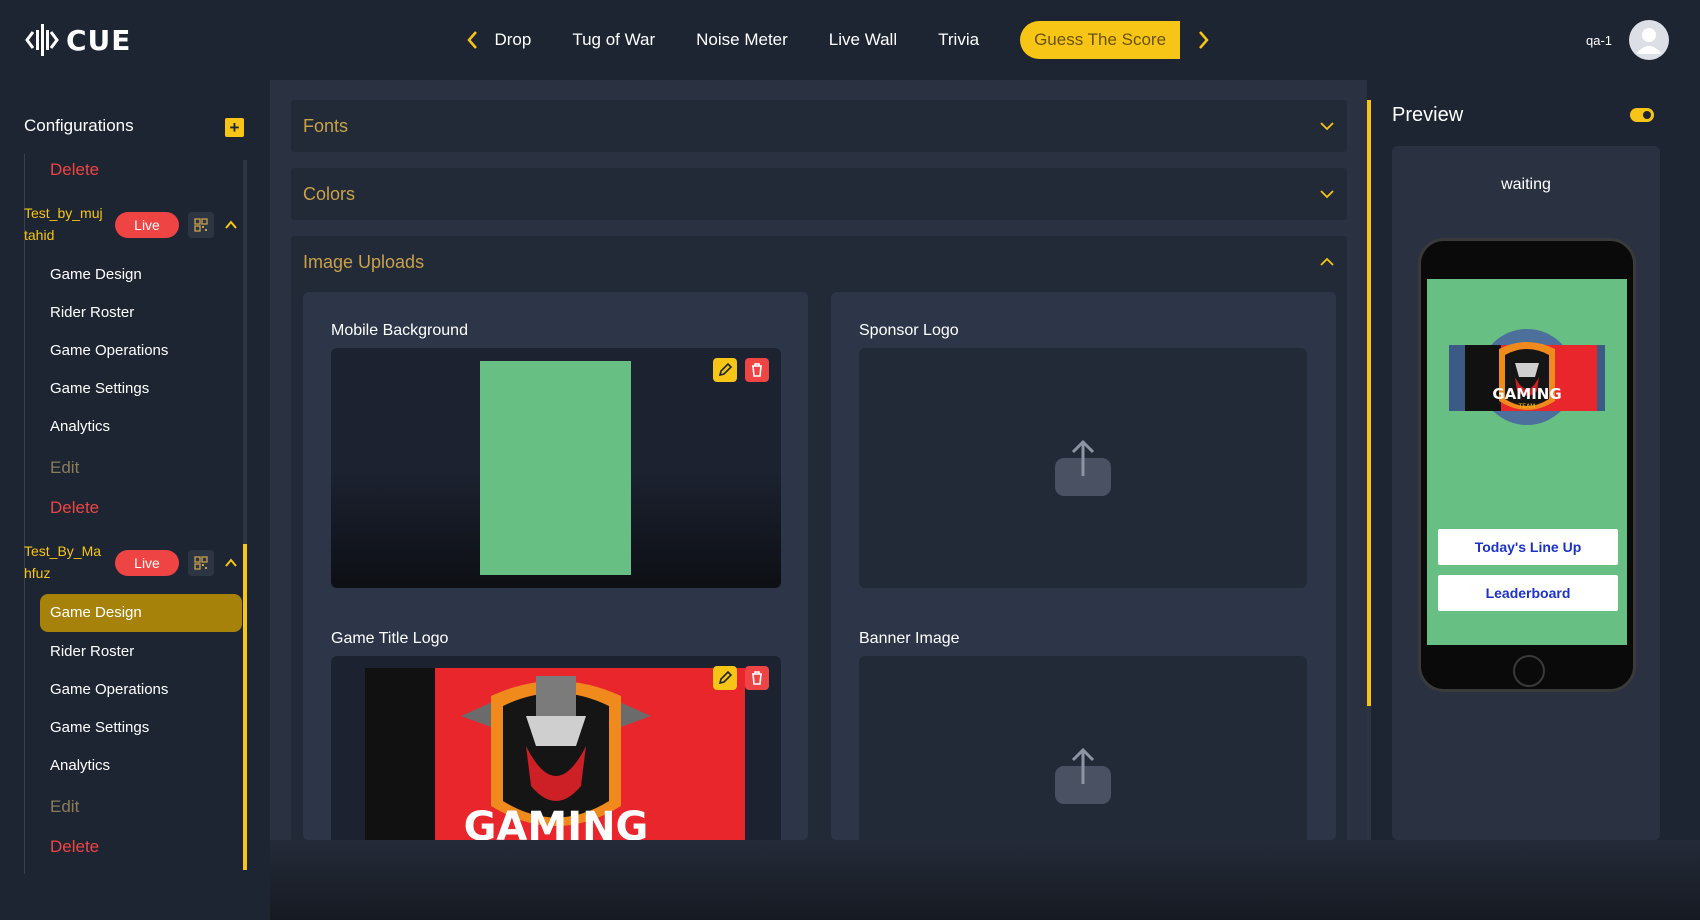 The width and height of the screenshot is (1700, 920). What do you see at coordinates (390, 638) in the screenshot?
I see `game-title-logo-label: Game Title Logo` at bounding box center [390, 638].